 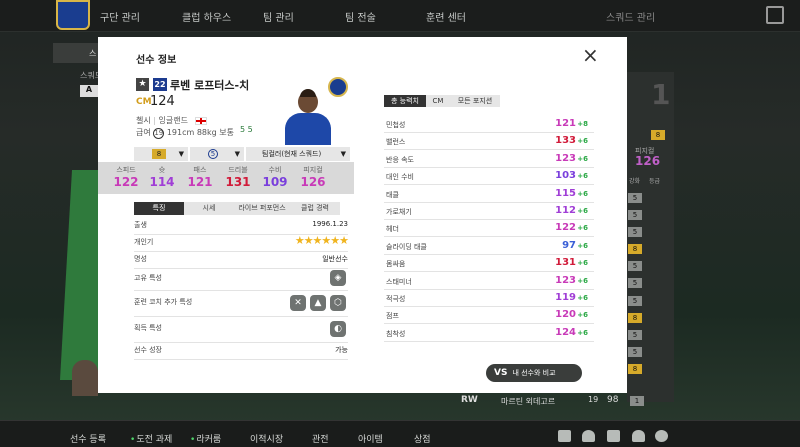 I want to click on player-weight: 88kg, so click(x=206, y=132).